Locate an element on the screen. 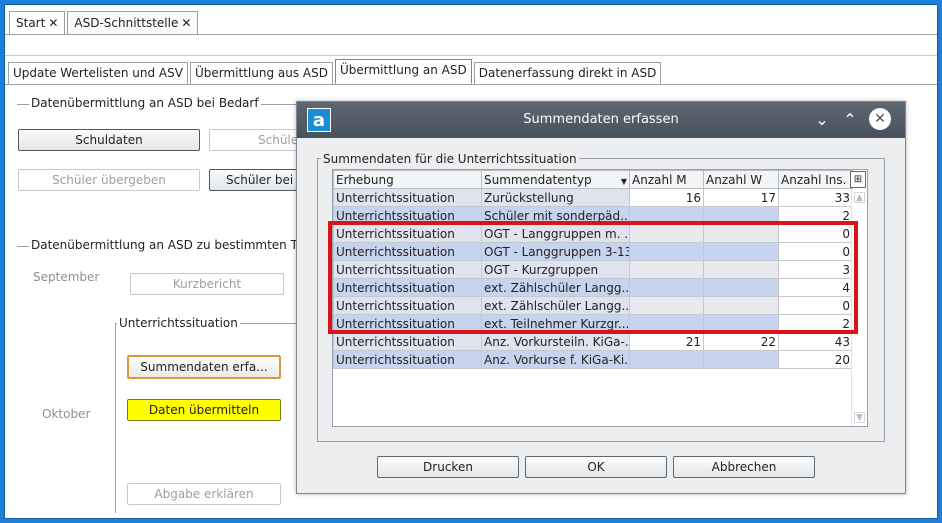 This screenshot has width=942, height=523. tab-asd-schnittstelle: ASD-Schnittstelle ✕ is located at coordinates (133, 22).